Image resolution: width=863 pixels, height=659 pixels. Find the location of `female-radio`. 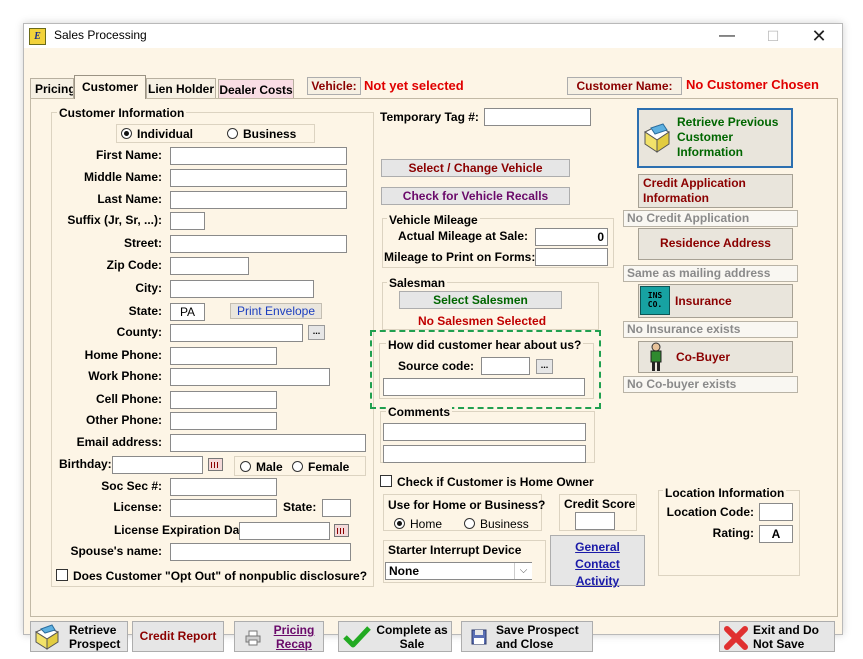

female-radio is located at coordinates (297, 466).